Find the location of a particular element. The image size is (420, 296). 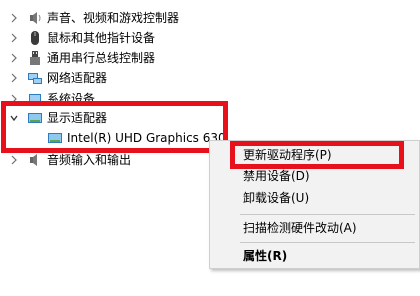

tree-item-mice: 鼠标和其他指针设备 is located at coordinates (130, 38).